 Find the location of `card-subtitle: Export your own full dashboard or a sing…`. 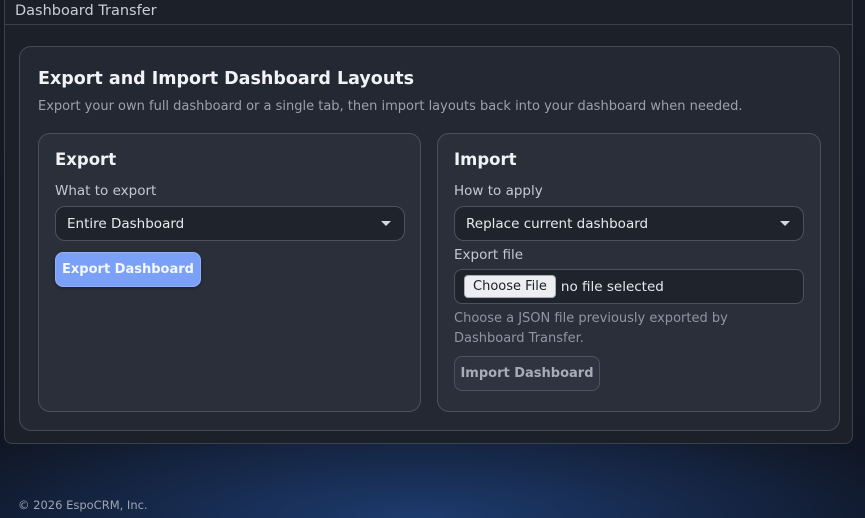

card-subtitle: Export your own full dashboard or a sing… is located at coordinates (390, 106).